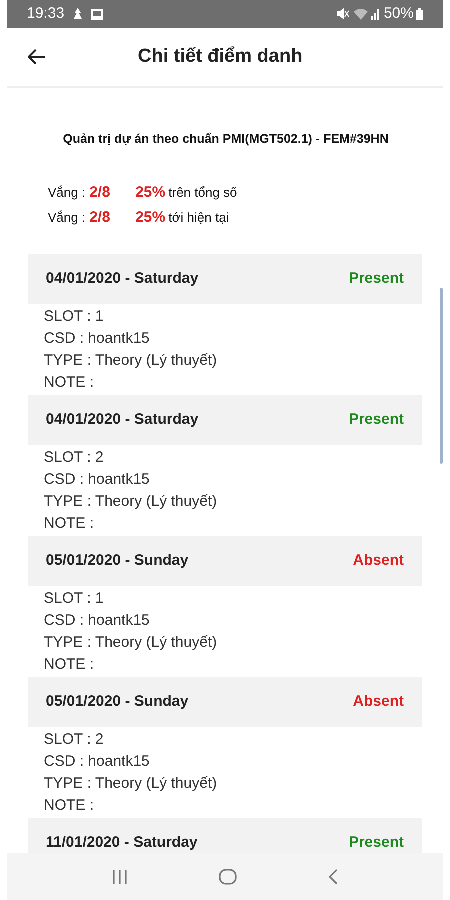  What do you see at coordinates (361, 14) in the screenshot?
I see `wifi-icon` at bounding box center [361, 14].